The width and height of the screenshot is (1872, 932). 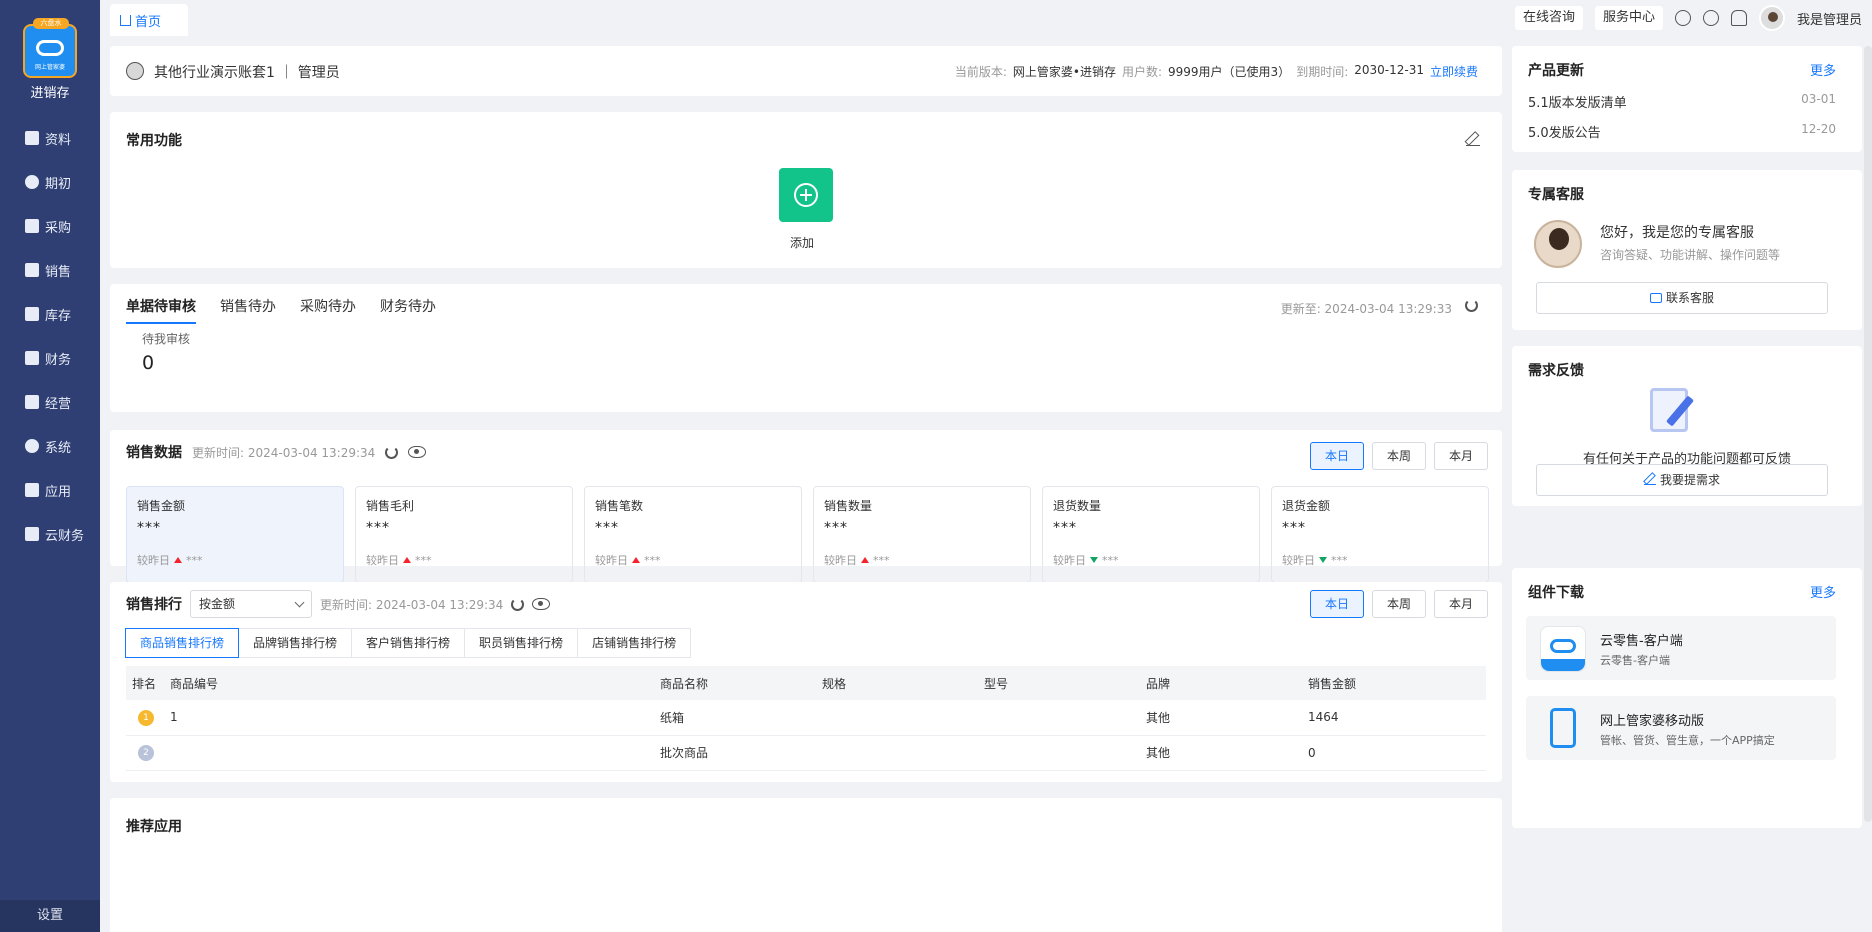 What do you see at coordinates (1454, 71) in the screenshot?
I see `renew-link: 立即续费` at bounding box center [1454, 71].